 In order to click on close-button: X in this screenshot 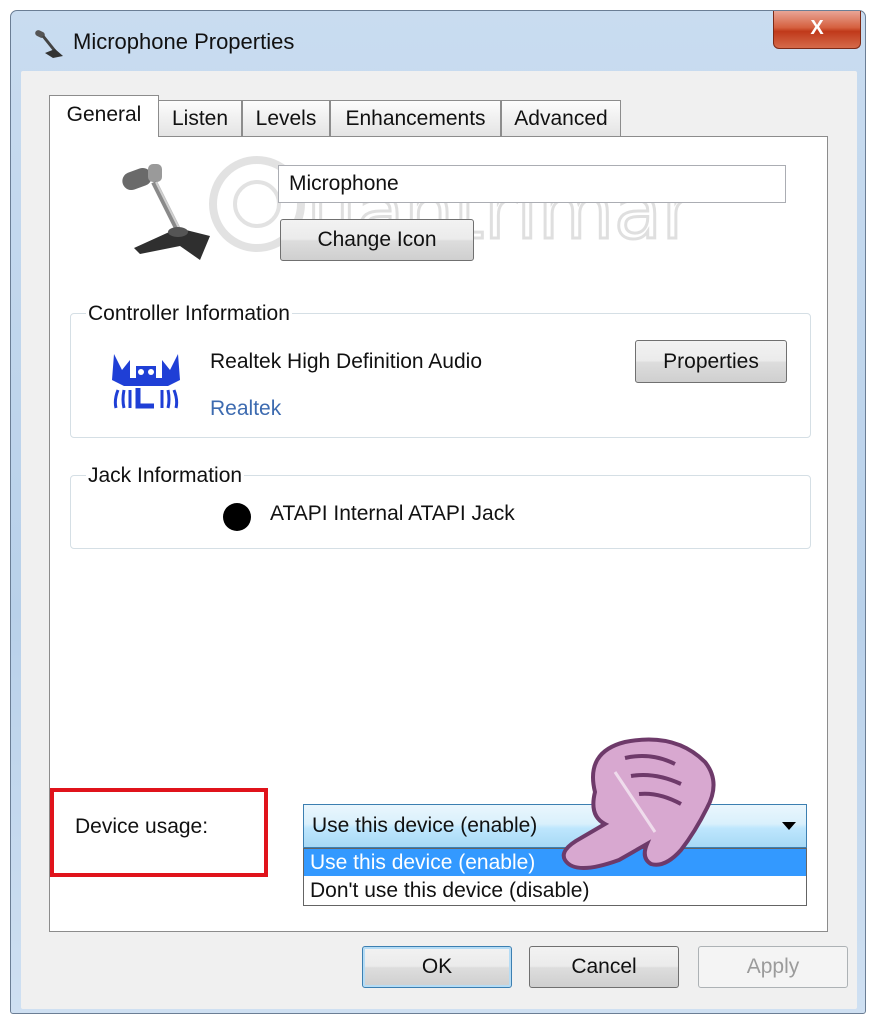, I will do `click(817, 30)`.